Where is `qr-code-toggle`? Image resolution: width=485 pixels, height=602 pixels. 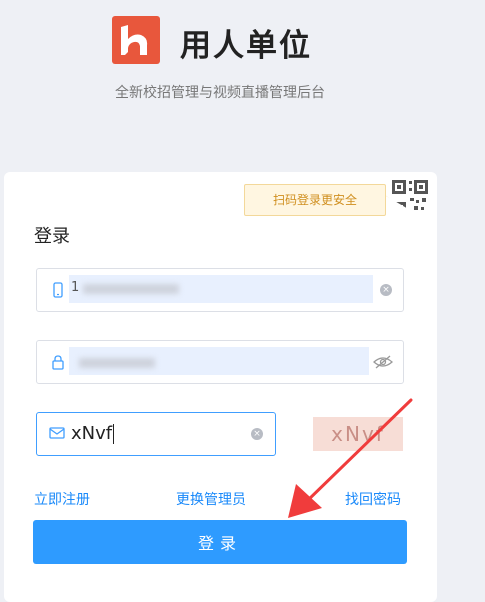
qr-code-toggle is located at coordinates (410, 200).